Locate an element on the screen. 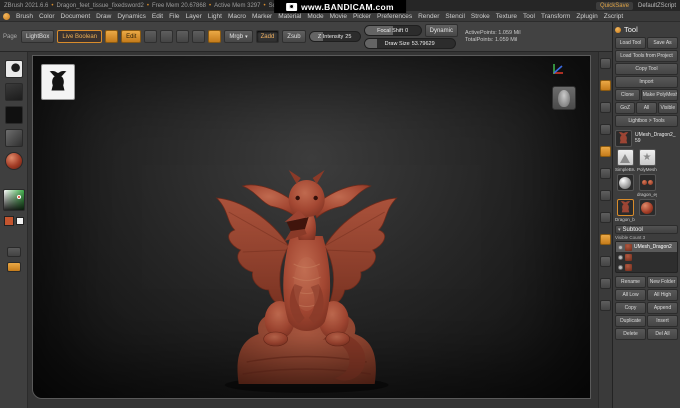 Image resolution: width=680 pixels, height=408 pixels. import-button: Import is located at coordinates (646, 82).